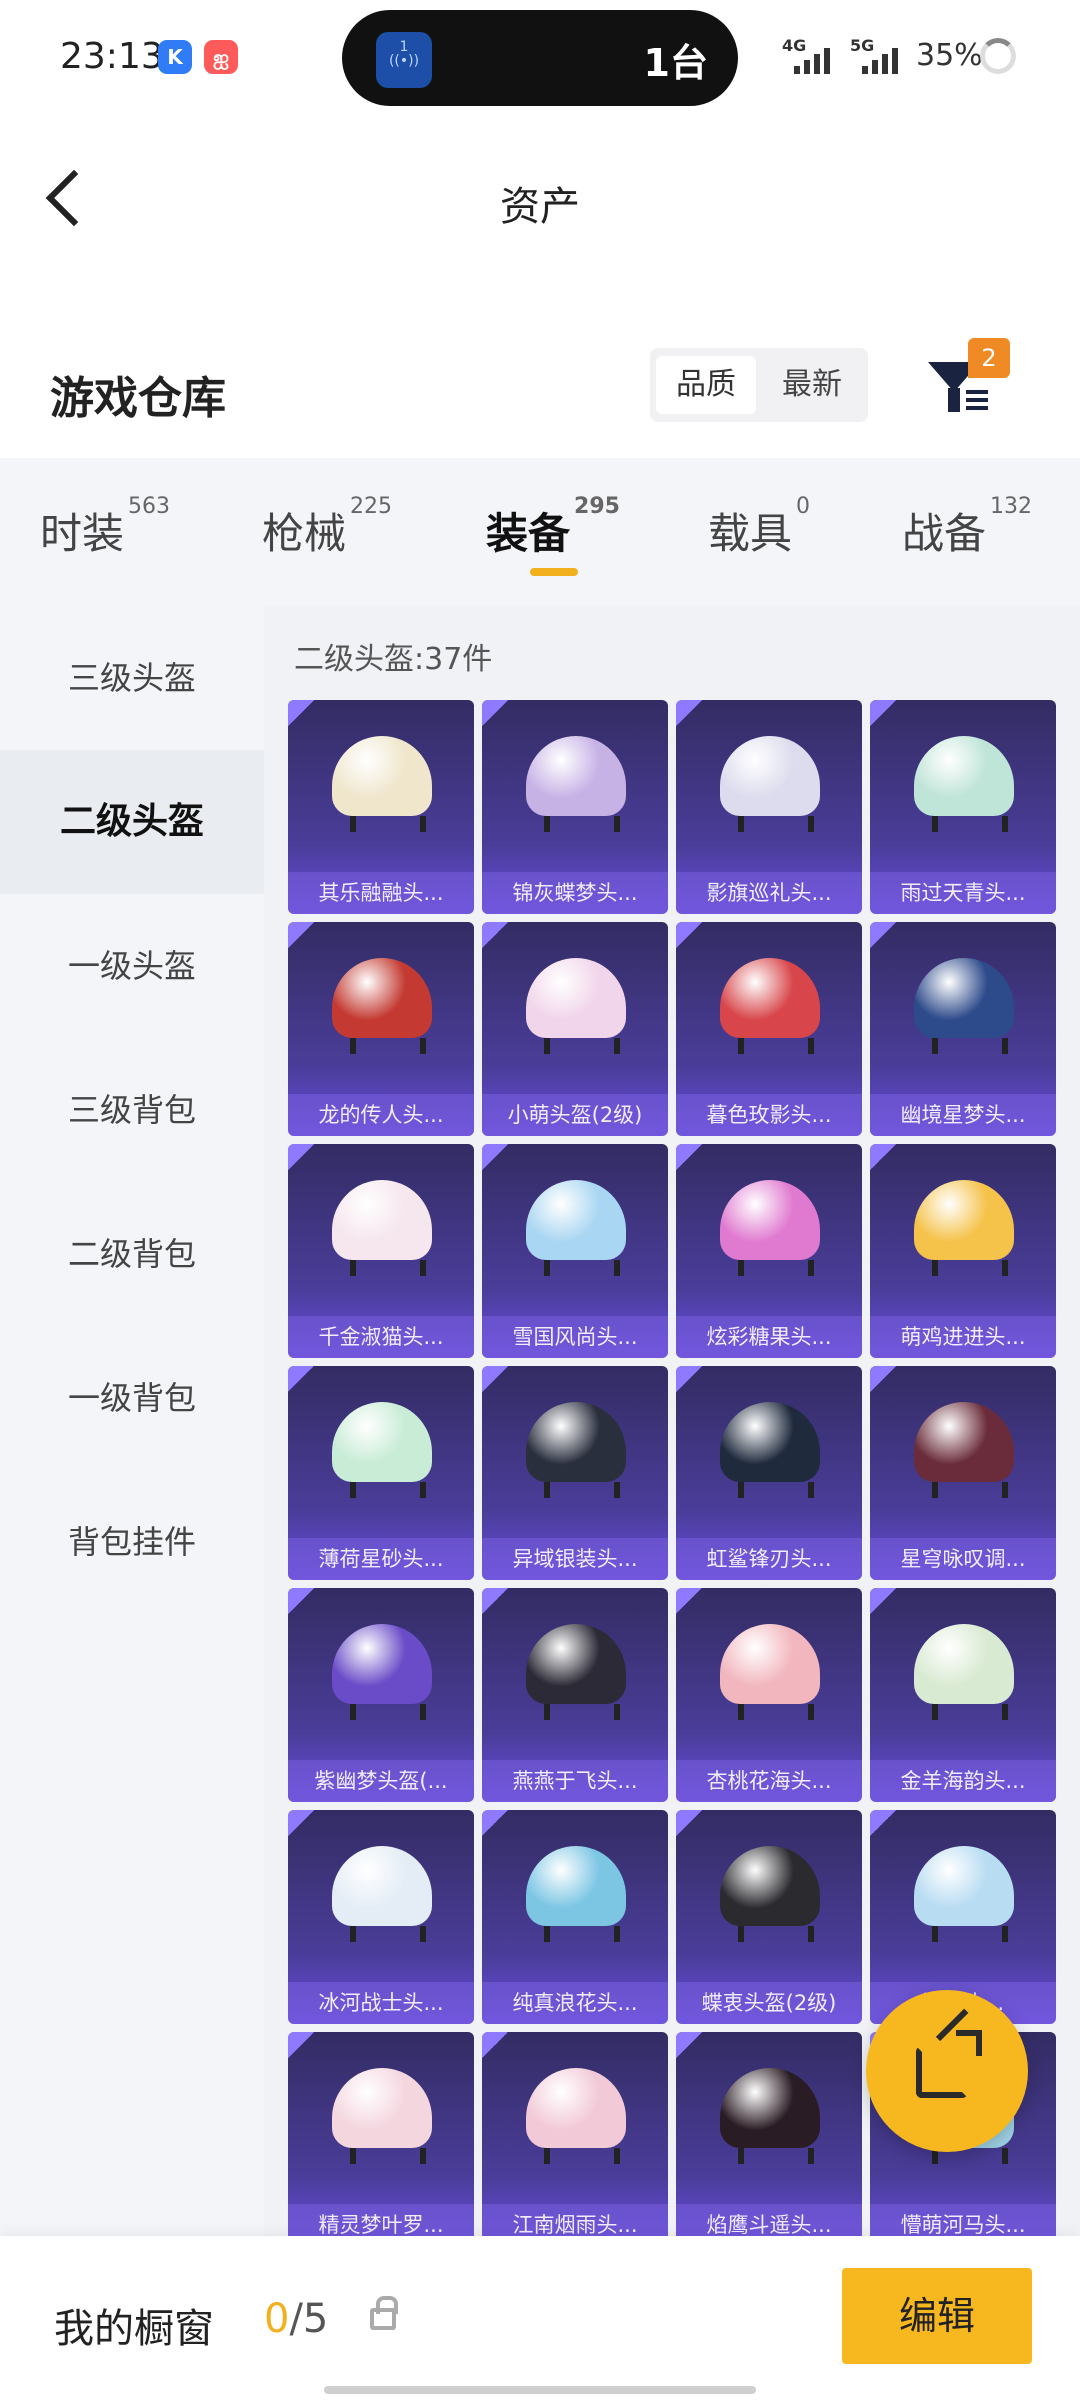  What do you see at coordinates (968, 383) in the screenshot?
I see `filter-button: 2` at bounding box center [968, 383].